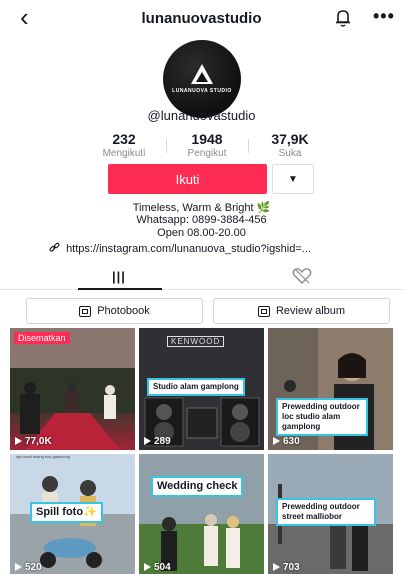 Image resolution: width=403 pixels, height=574 pixels. I want to click on stat-likes-value: 37,9K, so click(290, 139).